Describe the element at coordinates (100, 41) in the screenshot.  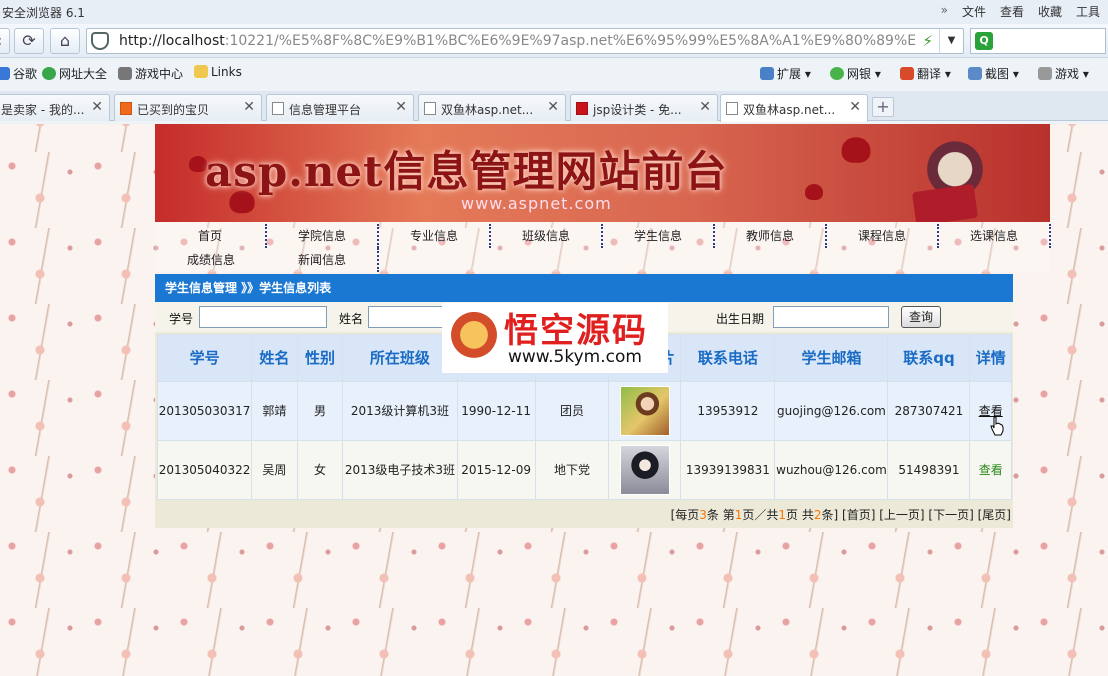
I see `security-shield-icon` at that location.